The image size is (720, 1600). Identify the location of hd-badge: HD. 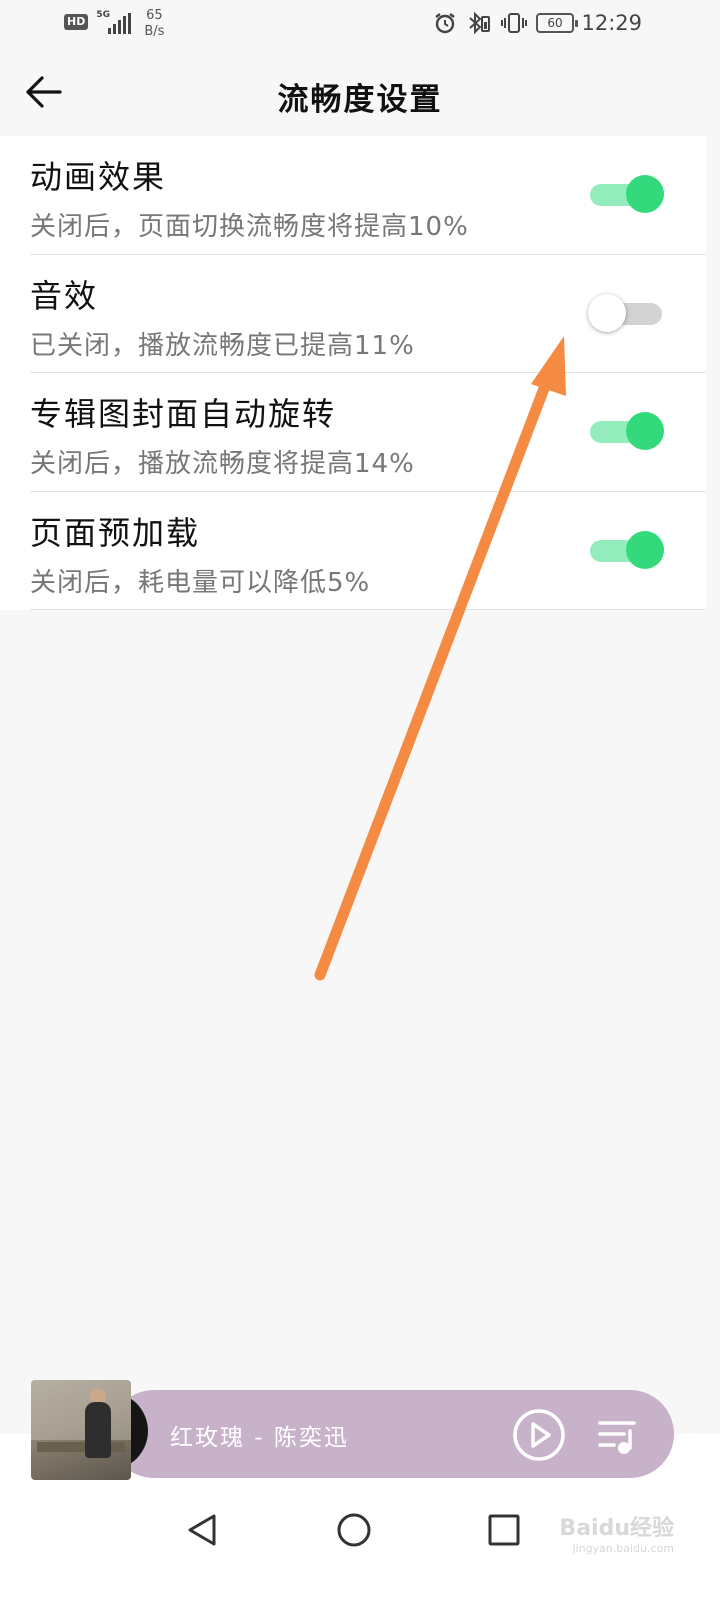
(76, 22).